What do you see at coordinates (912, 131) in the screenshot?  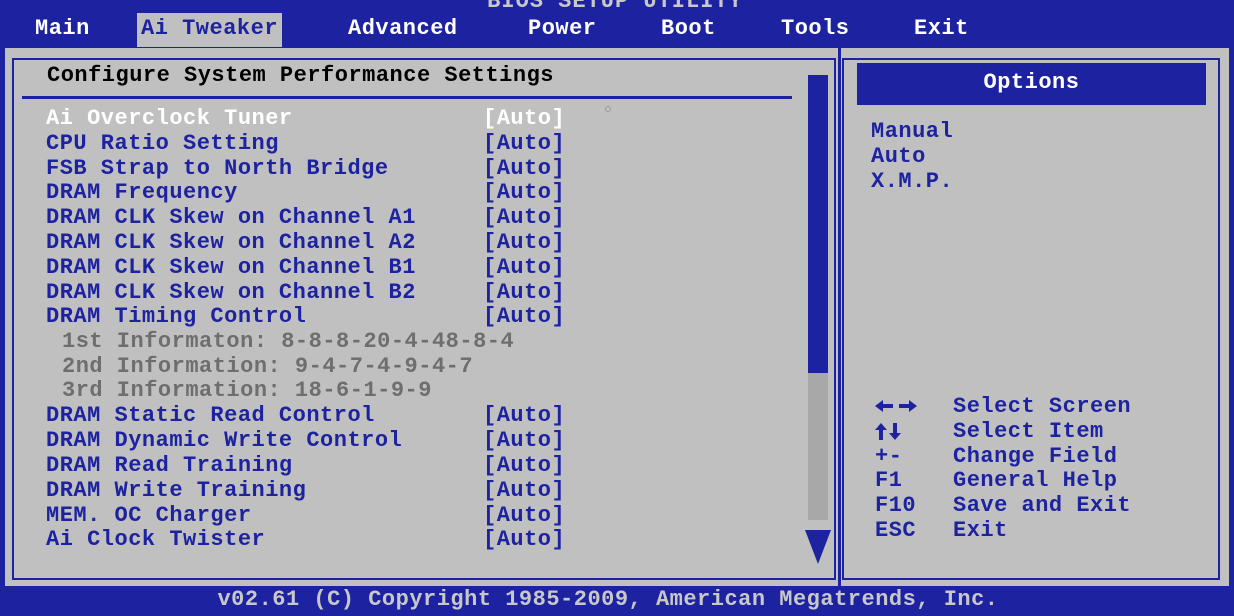 I see `option-manual: Manual` at bounding box center [912, 131].